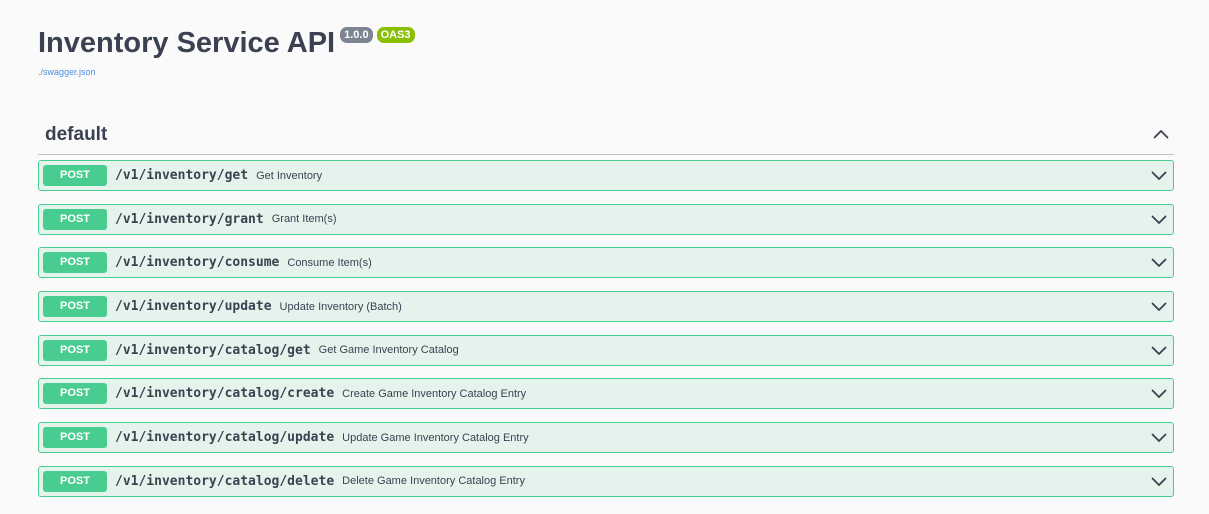 Image resolution: width=1209 pixels, height=514 pixels. What do you see at coordinates (606, 134) in the screenshot?
I see `section-header: default` at bounding box center [606, 134].